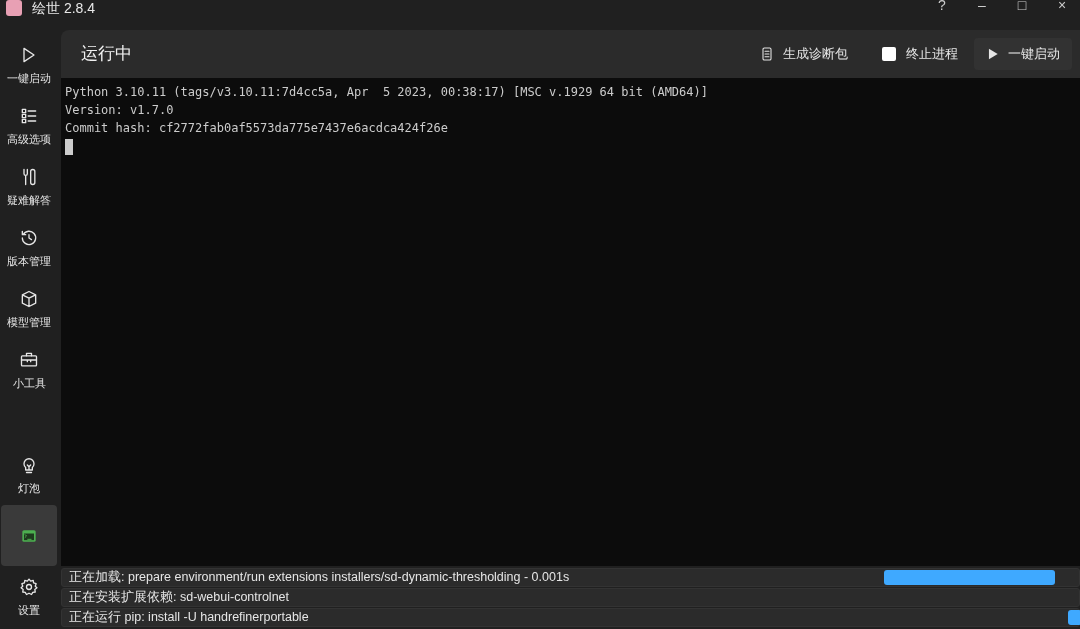 This screenshot has width=1080, height=629. I want to click on page-title: 运行中, so click(106, 54).